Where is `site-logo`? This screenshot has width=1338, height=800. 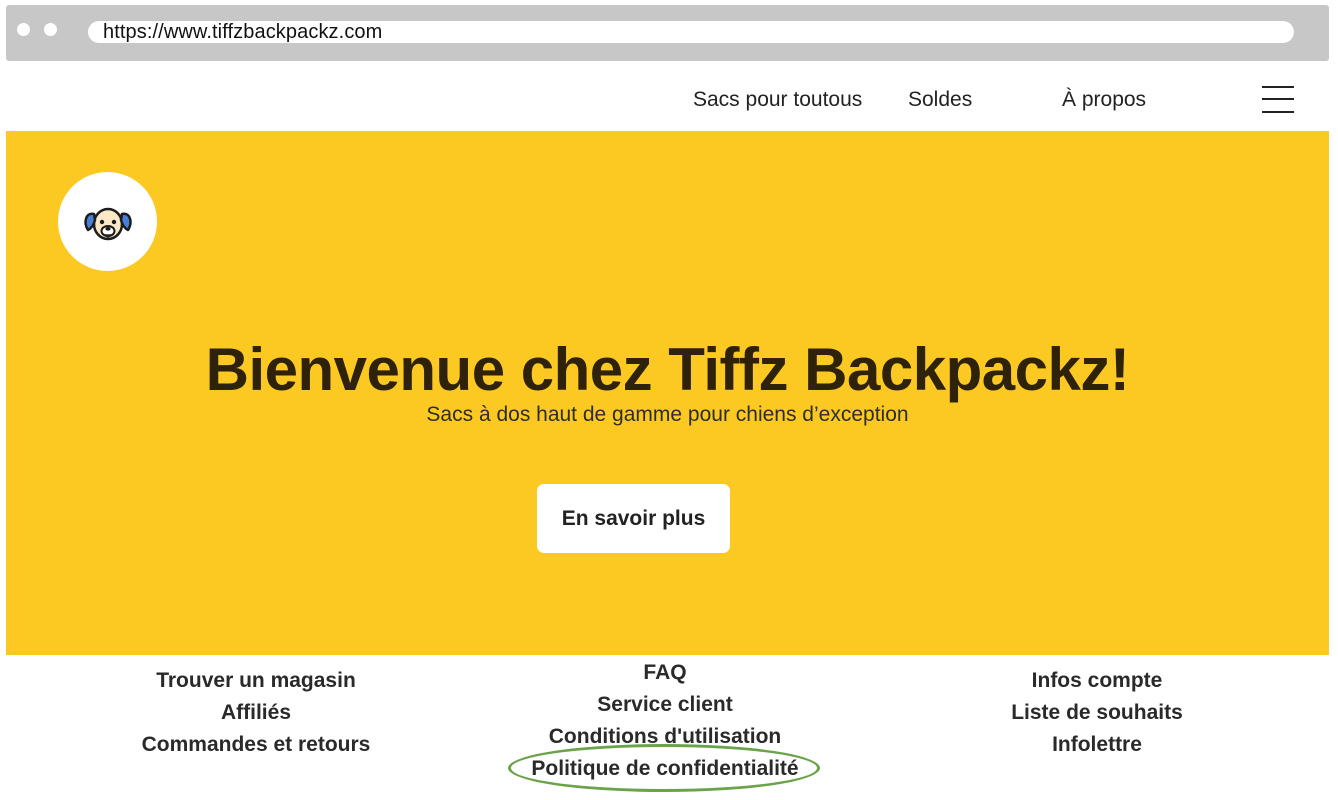 site-logo is located at coordinates (107, 221).